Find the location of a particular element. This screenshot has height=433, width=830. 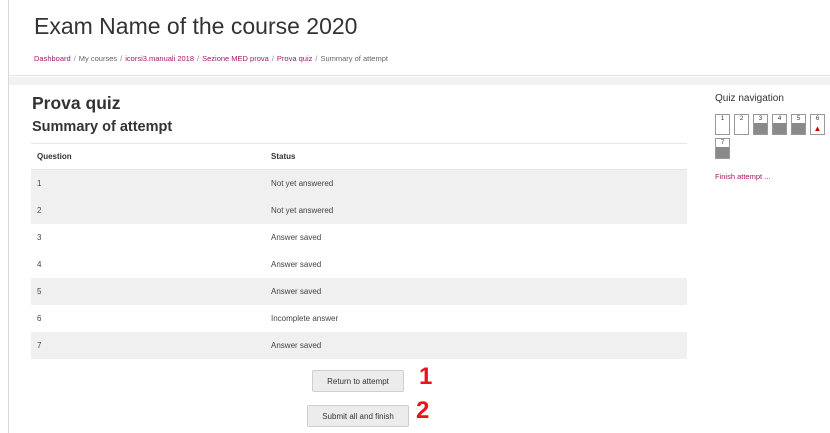

summary-title: Summary of attempt is located at coordinates (102, 127).